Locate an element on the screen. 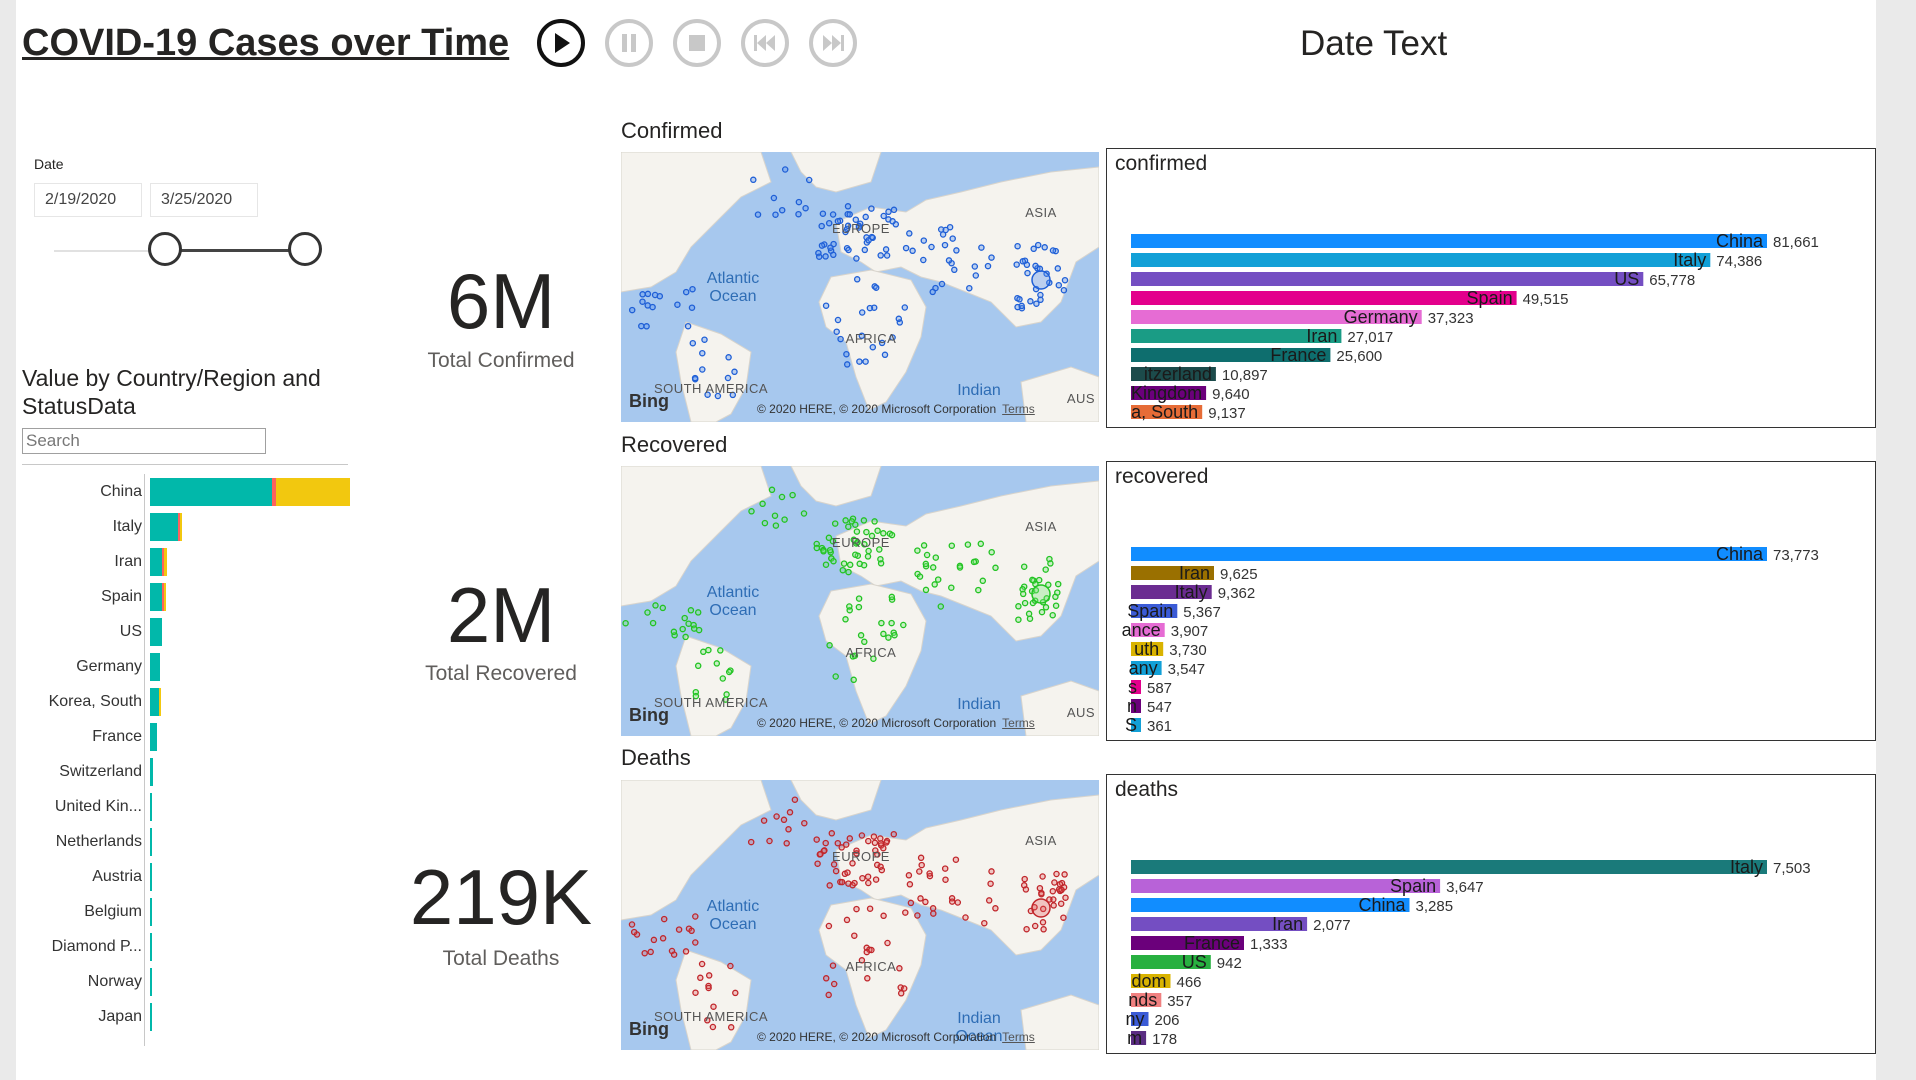  bar-row: Austria is located at coordinates (202, 877).